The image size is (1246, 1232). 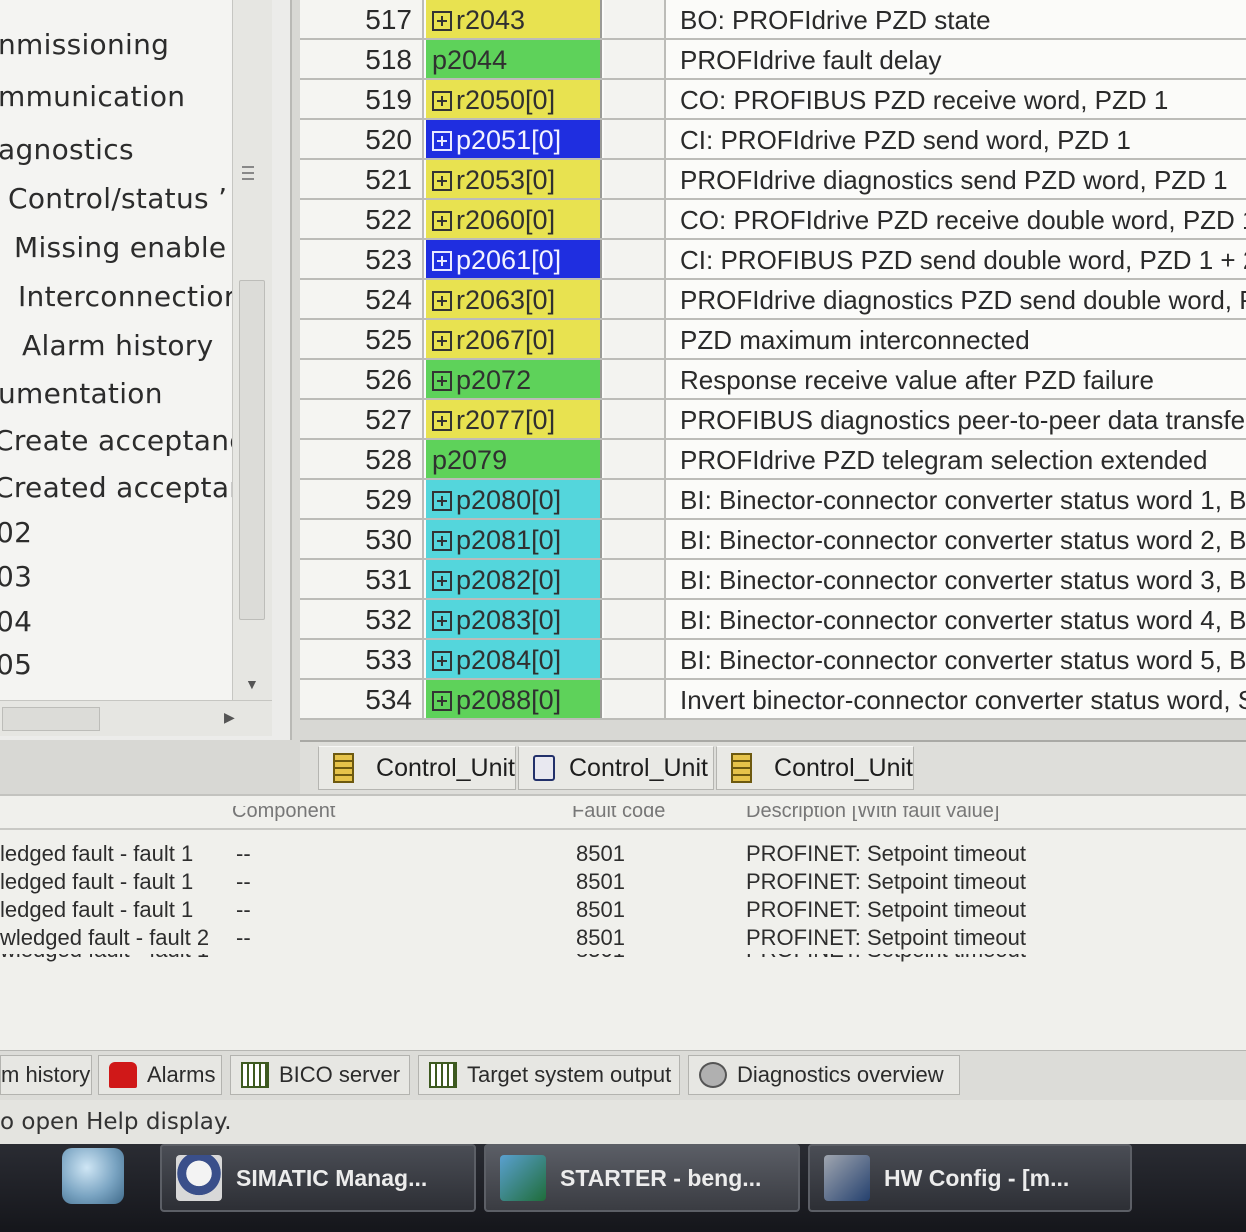 What do you see at coordinates (252, 684) in the screenshot?
I see `scroll-down-arrow-icon: ▼` at bounding box center [252, 684].